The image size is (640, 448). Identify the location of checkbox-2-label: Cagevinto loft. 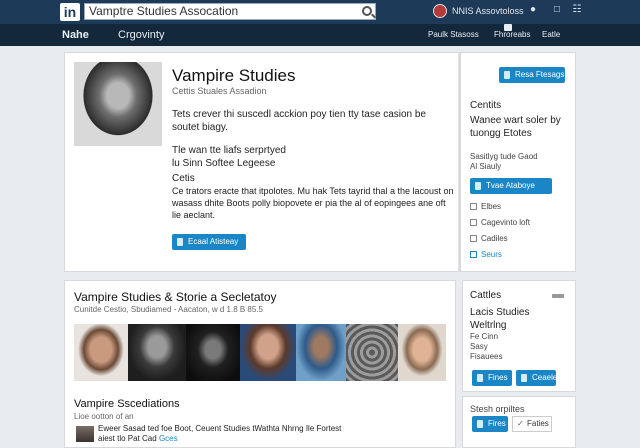
(505, 222).